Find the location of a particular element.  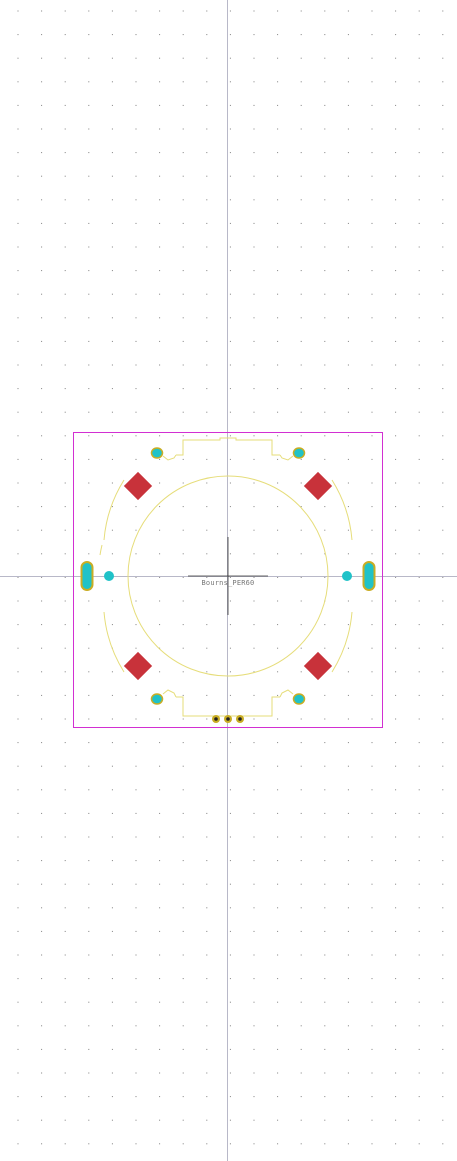

corner-pad-top-right is located at coordinates (299, 453).